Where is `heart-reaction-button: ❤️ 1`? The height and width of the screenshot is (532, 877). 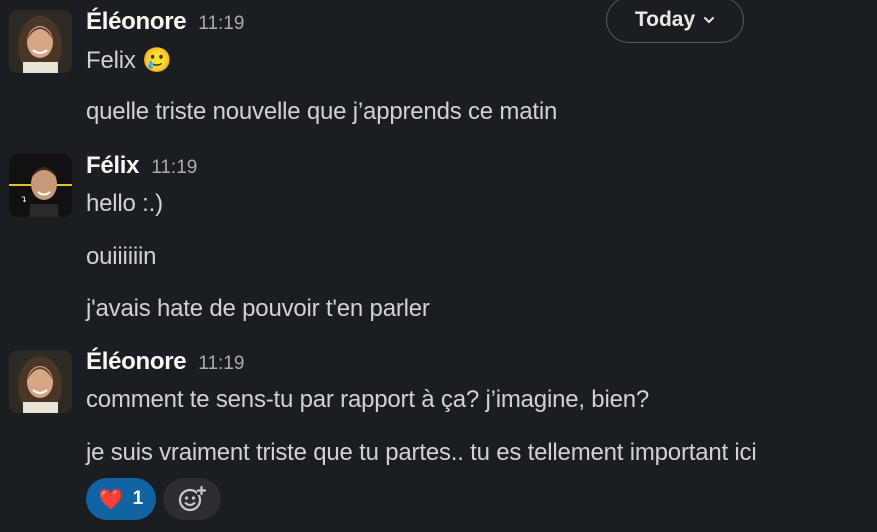
heart-reaction-button: ❤️ 1 is located at coordinates (121, 499).